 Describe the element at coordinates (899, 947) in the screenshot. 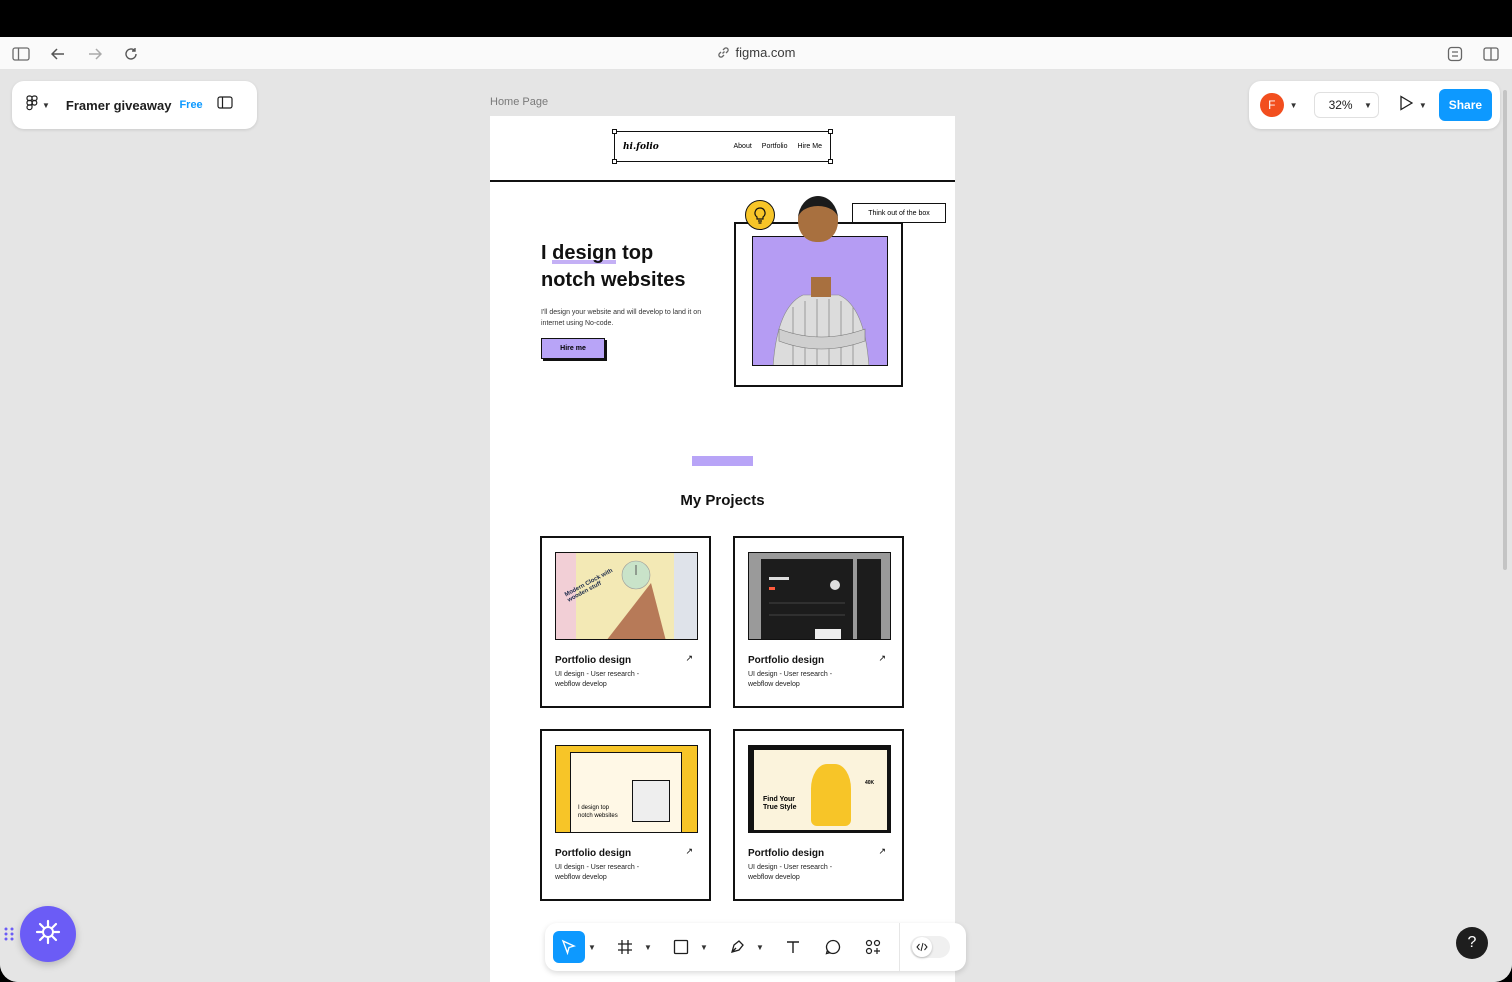

I see `toolbar-divider` at that location.